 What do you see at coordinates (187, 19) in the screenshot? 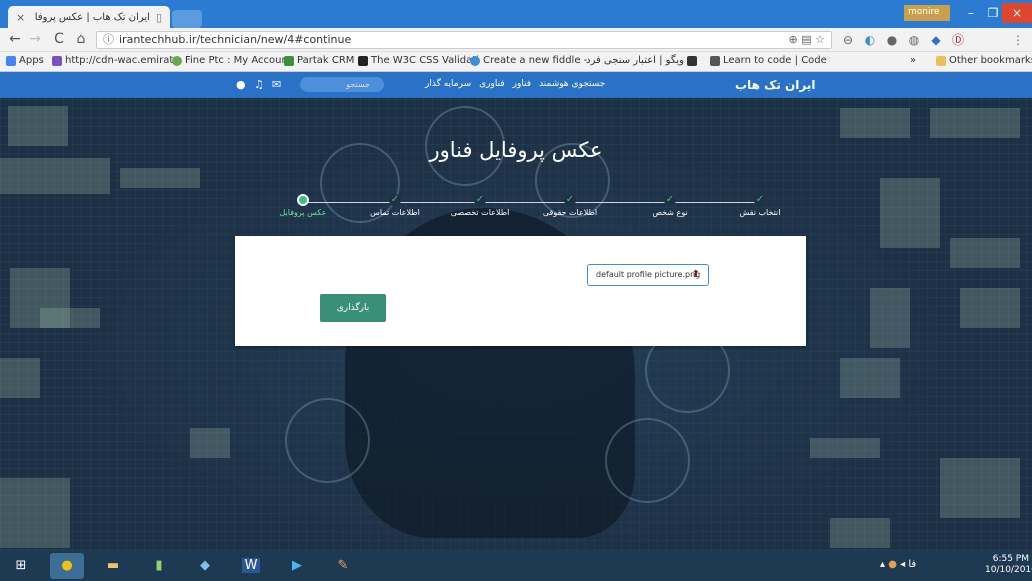
I see `new-tab-button` at bounding box center [187, 19].